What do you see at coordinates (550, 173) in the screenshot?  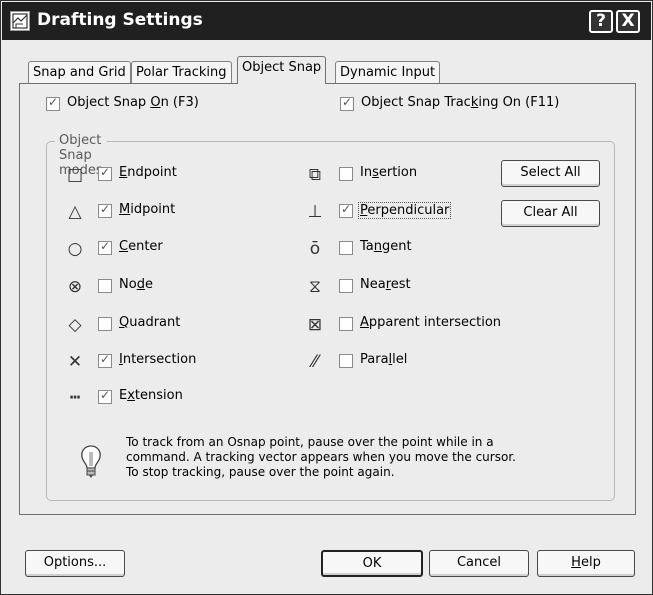 I see `select-all-button: Select All` at bounding box center [550, 173].